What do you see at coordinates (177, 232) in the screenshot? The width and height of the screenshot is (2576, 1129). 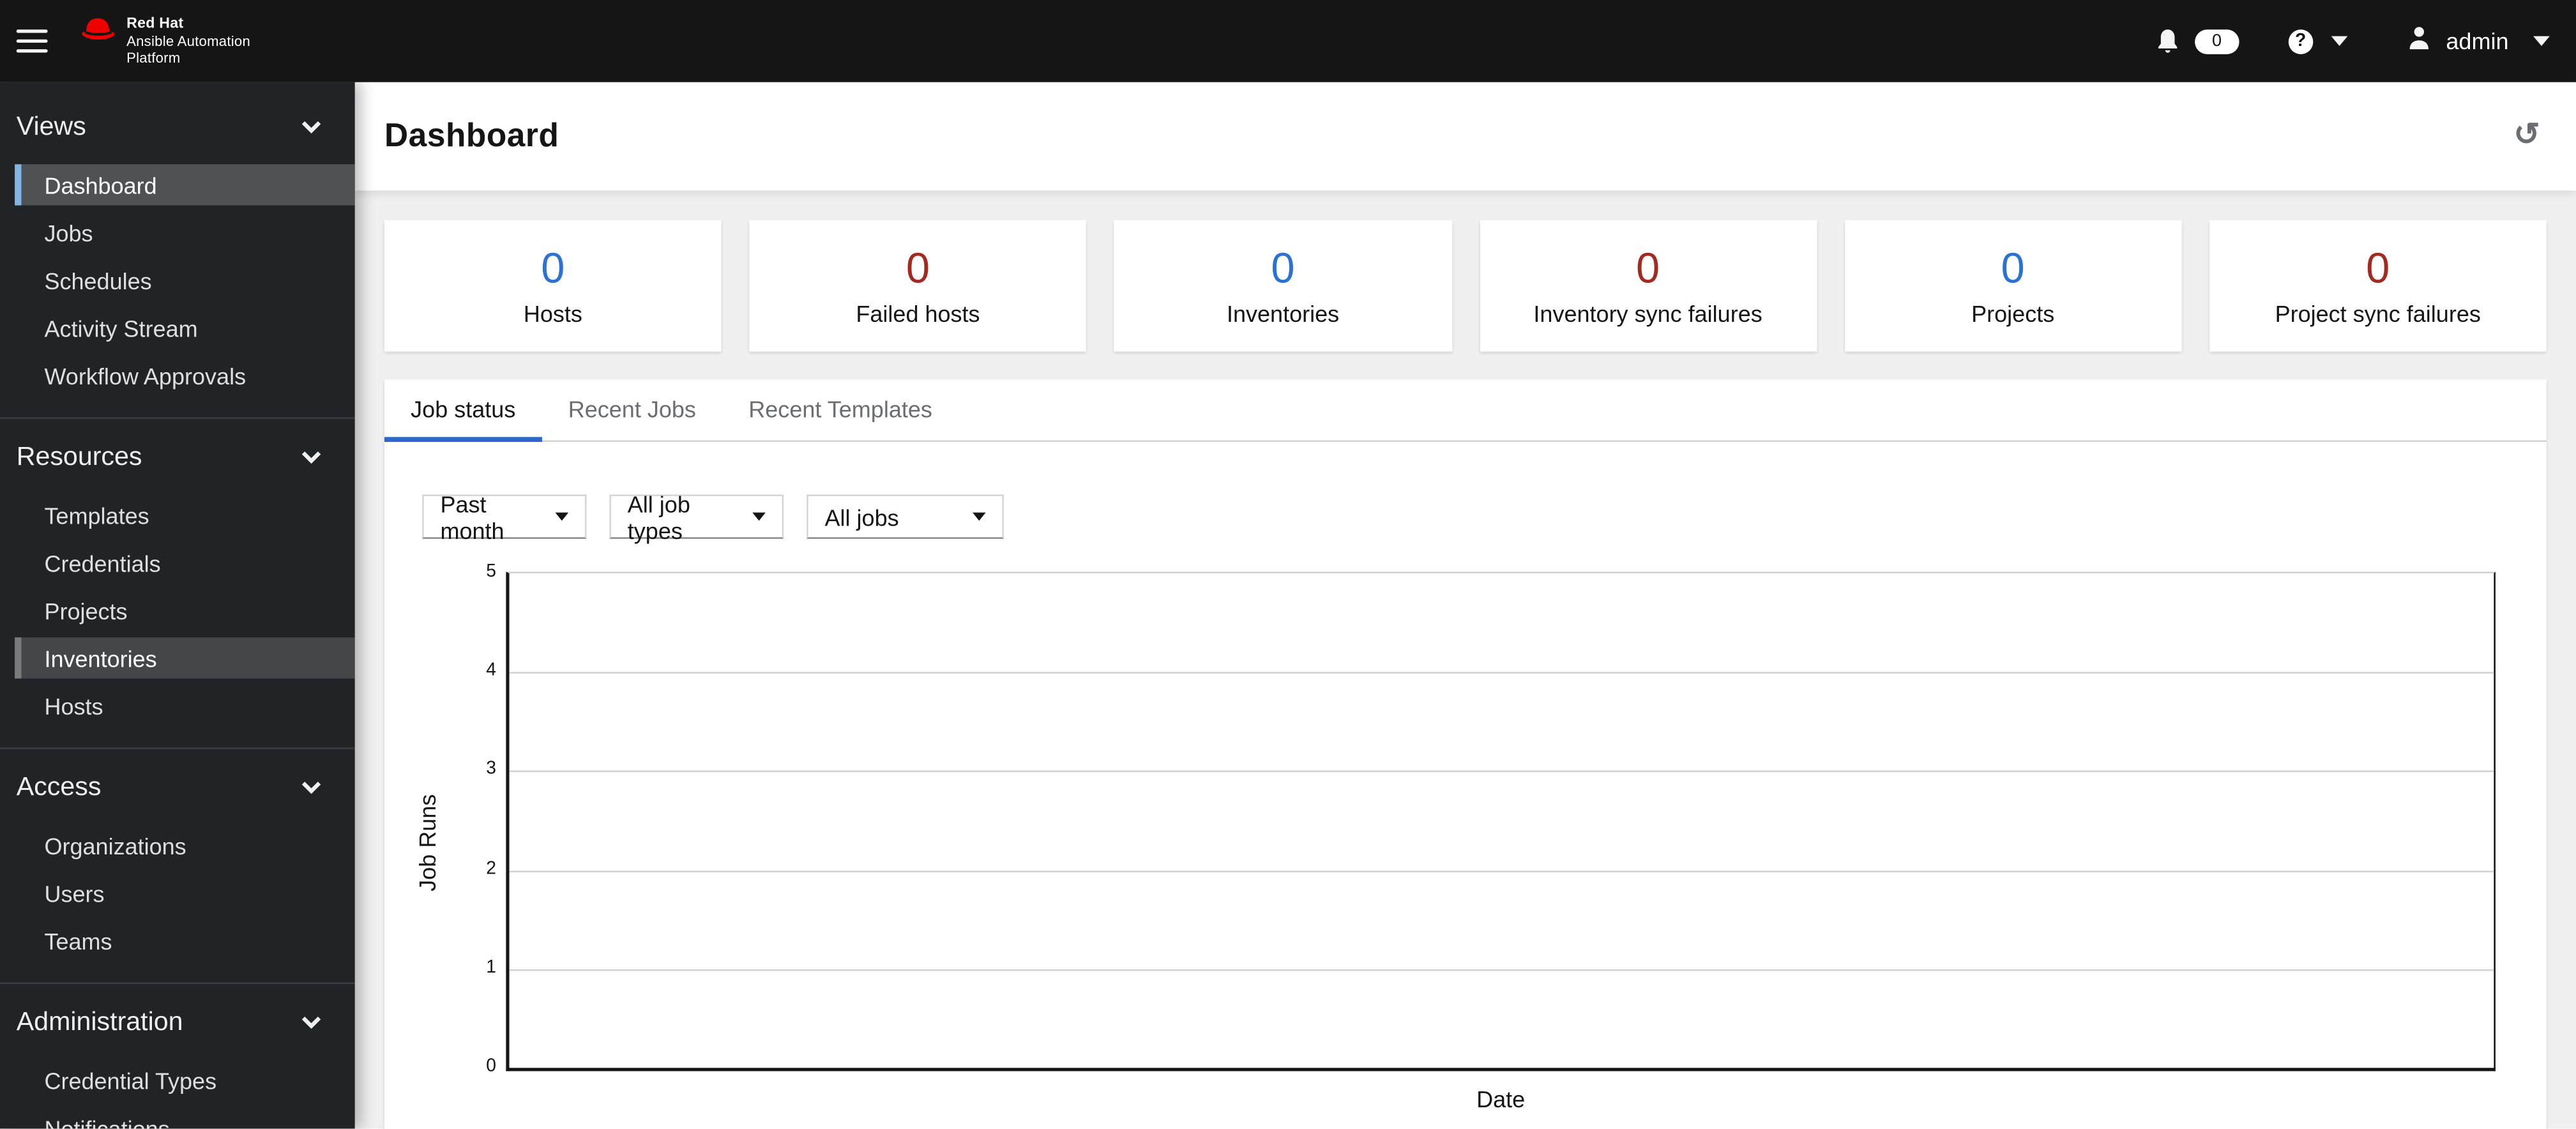 I see `sidebar-item-jobs: Jobs` at bounding box center [177, 232].